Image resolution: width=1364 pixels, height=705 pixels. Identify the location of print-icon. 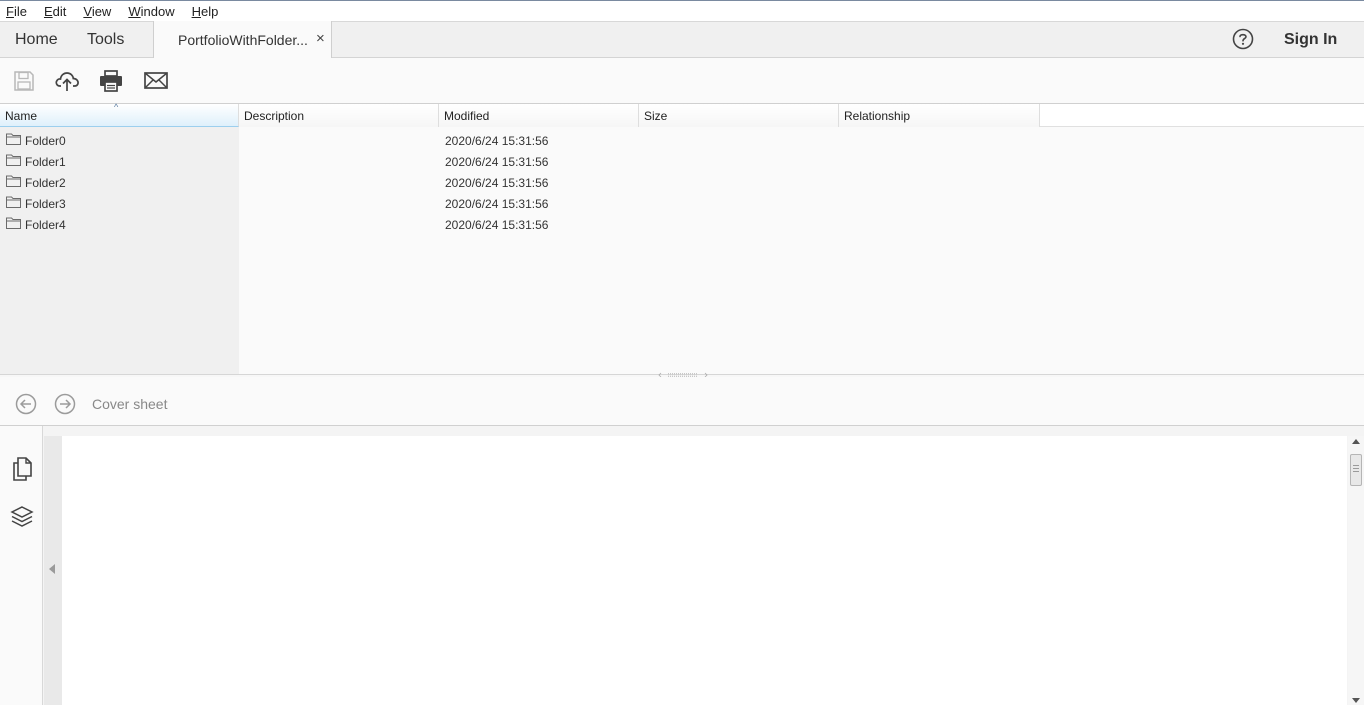
(111, 81).